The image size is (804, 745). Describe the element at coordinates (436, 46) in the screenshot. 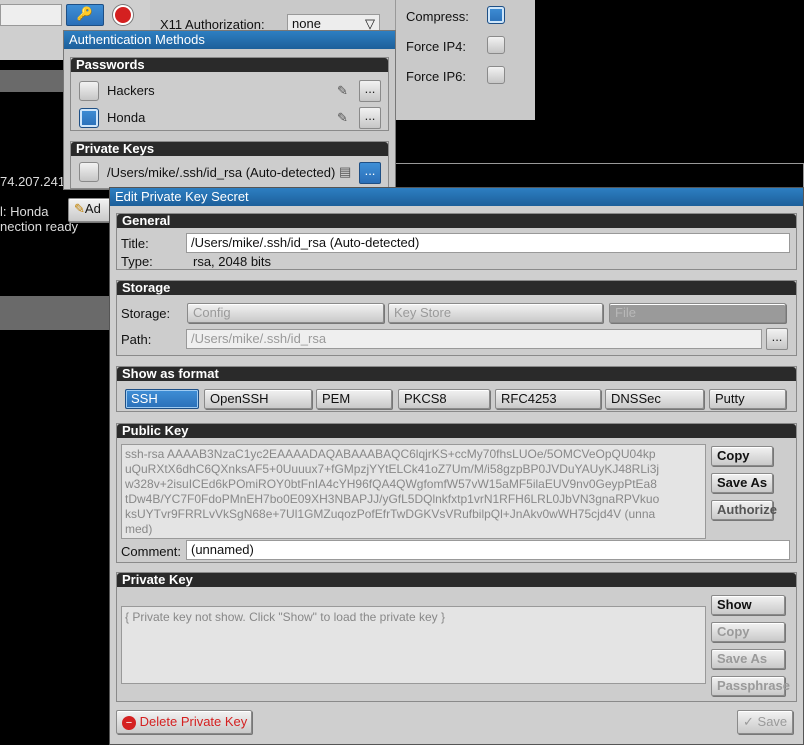

I see `force-ip4-label: Force IP4:` at that location.